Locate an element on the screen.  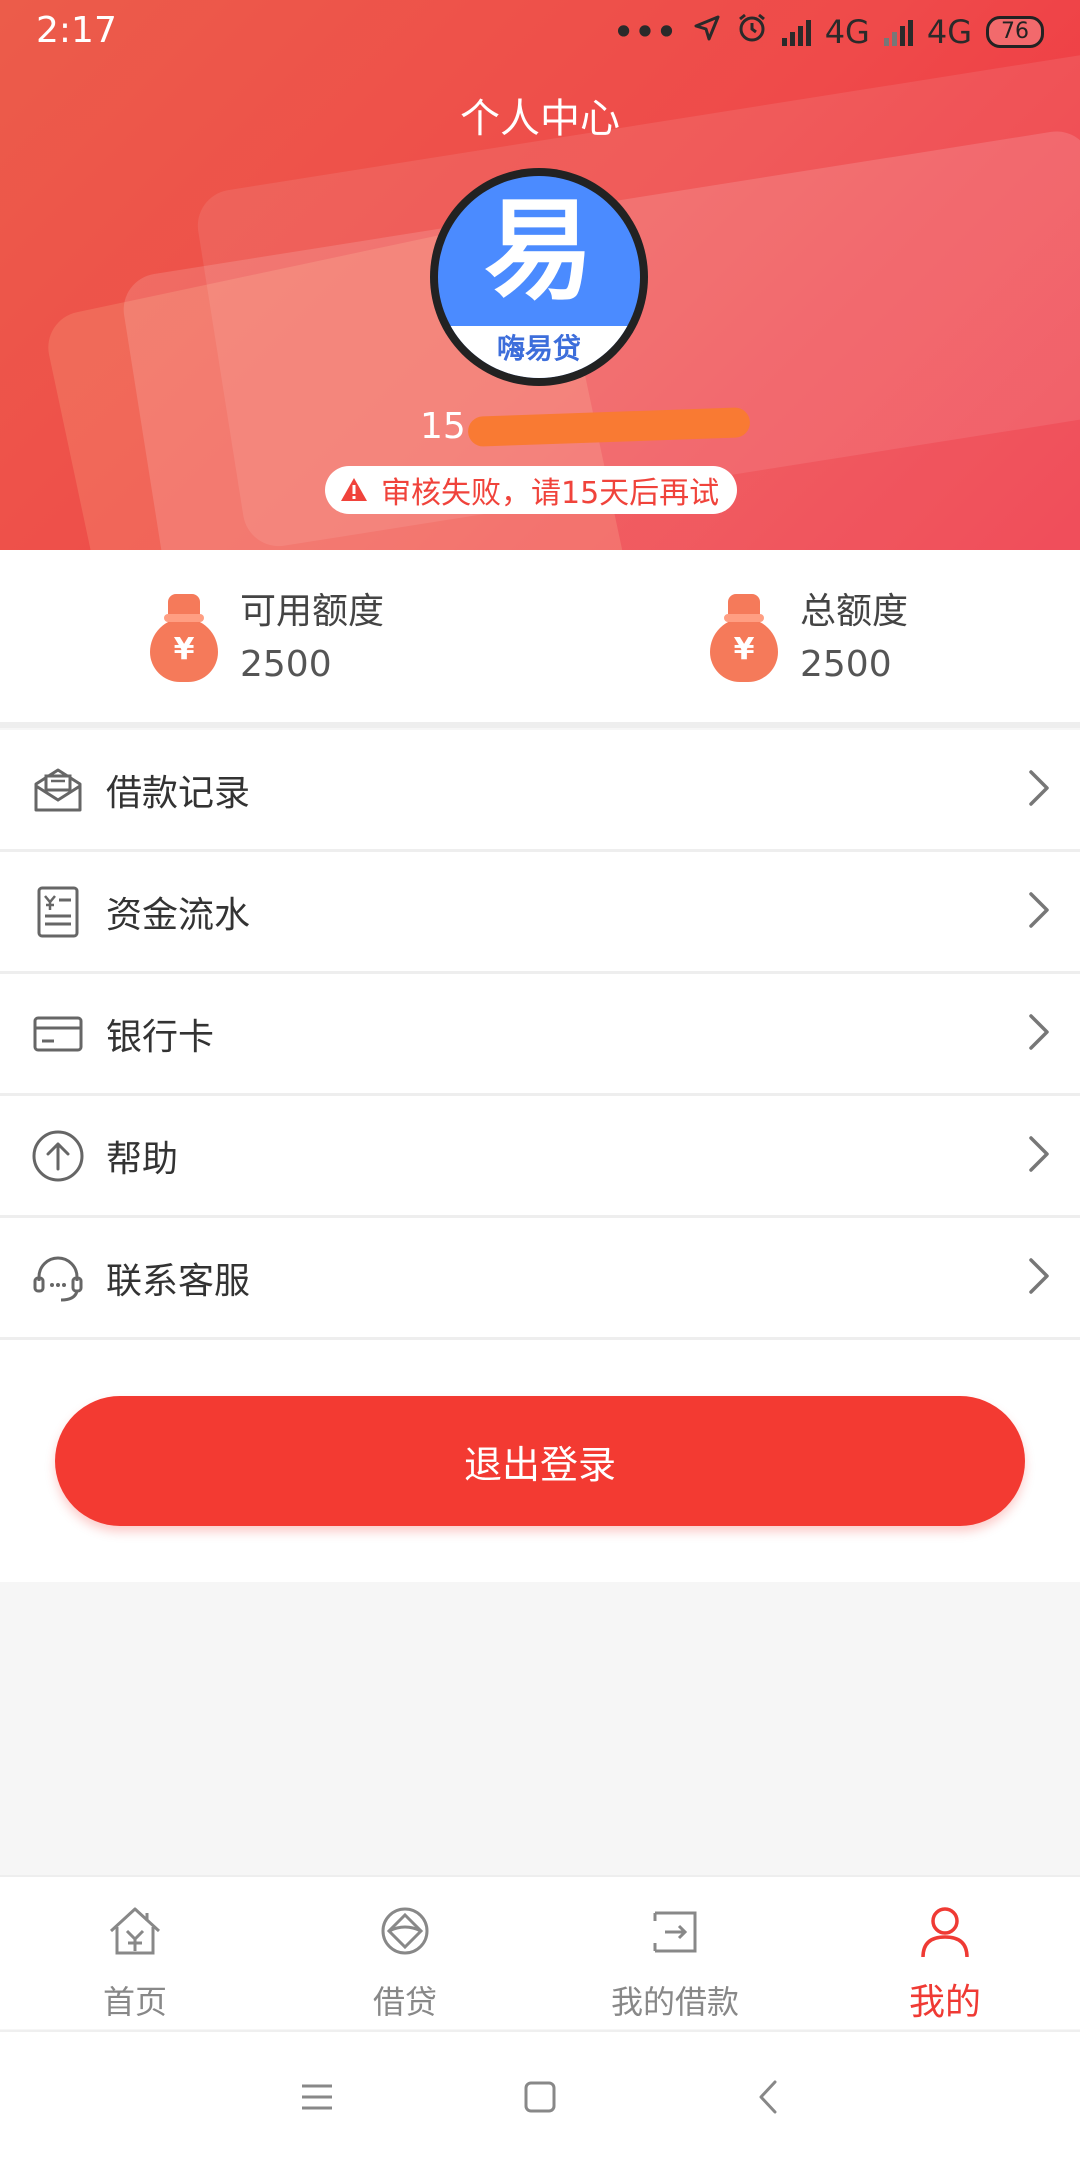
menu-item-fund-flow: 资金流水 is located at coordinates (540, 913).